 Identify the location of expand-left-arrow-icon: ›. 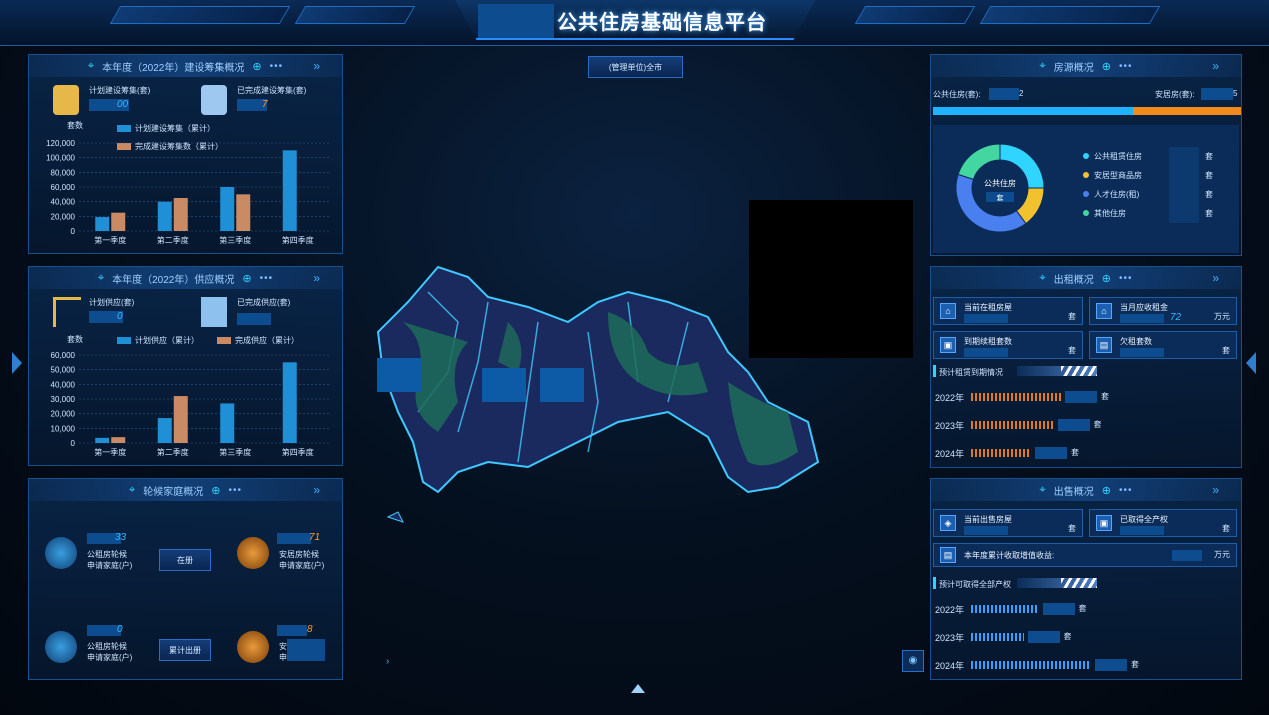
(387, 661).